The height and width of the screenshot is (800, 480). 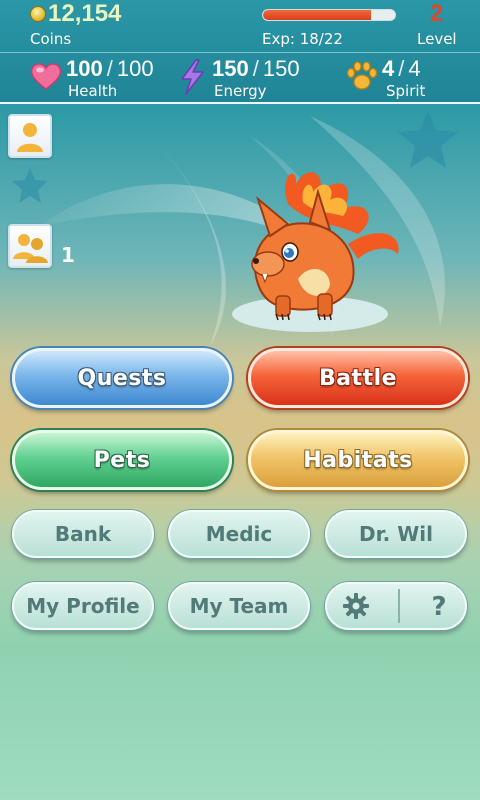 What do you see at coordinates (318, 254) in the screenshot?
I see `fire-fox-pet` at bounding box center [318, 254].